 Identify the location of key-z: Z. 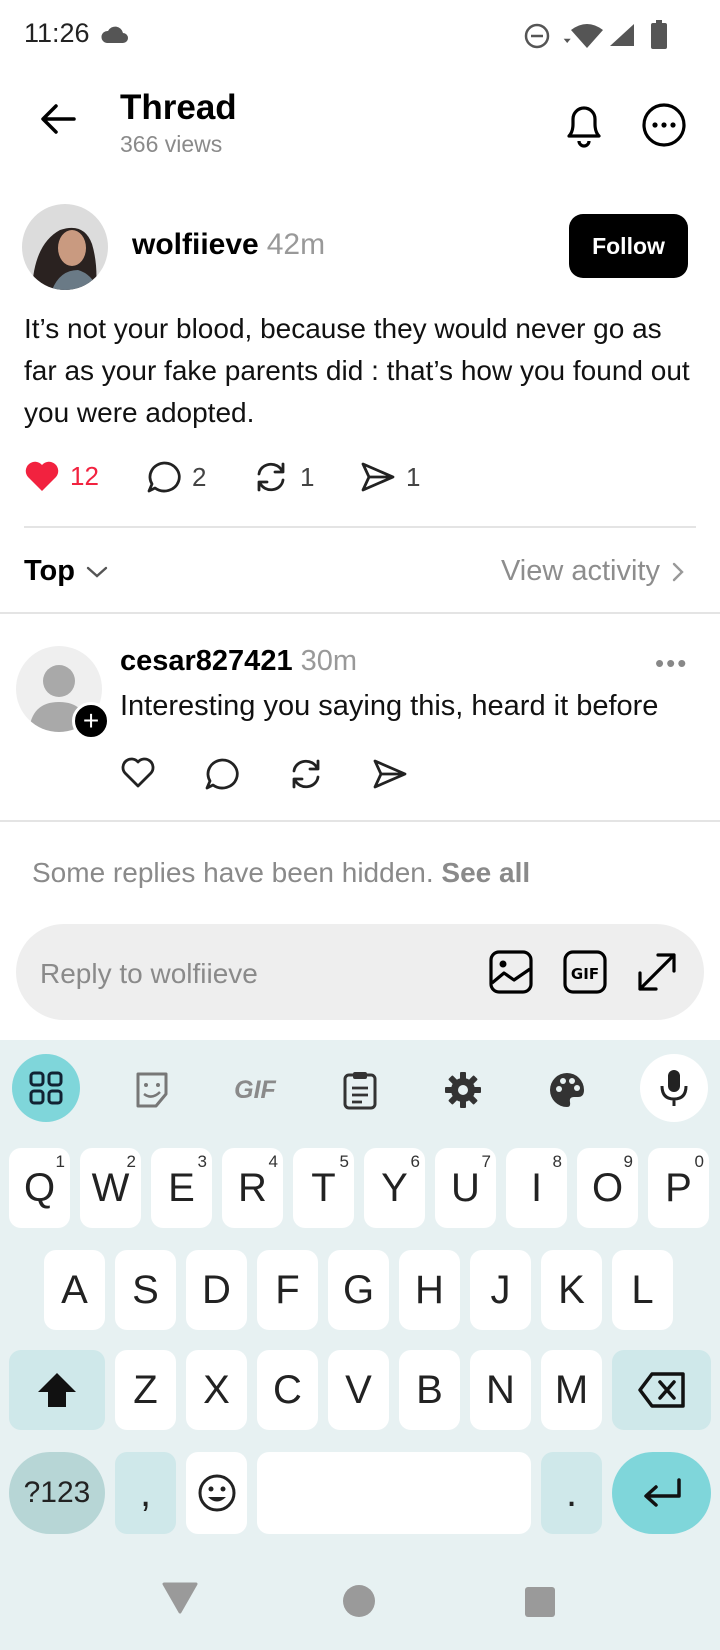
(145, 1390).